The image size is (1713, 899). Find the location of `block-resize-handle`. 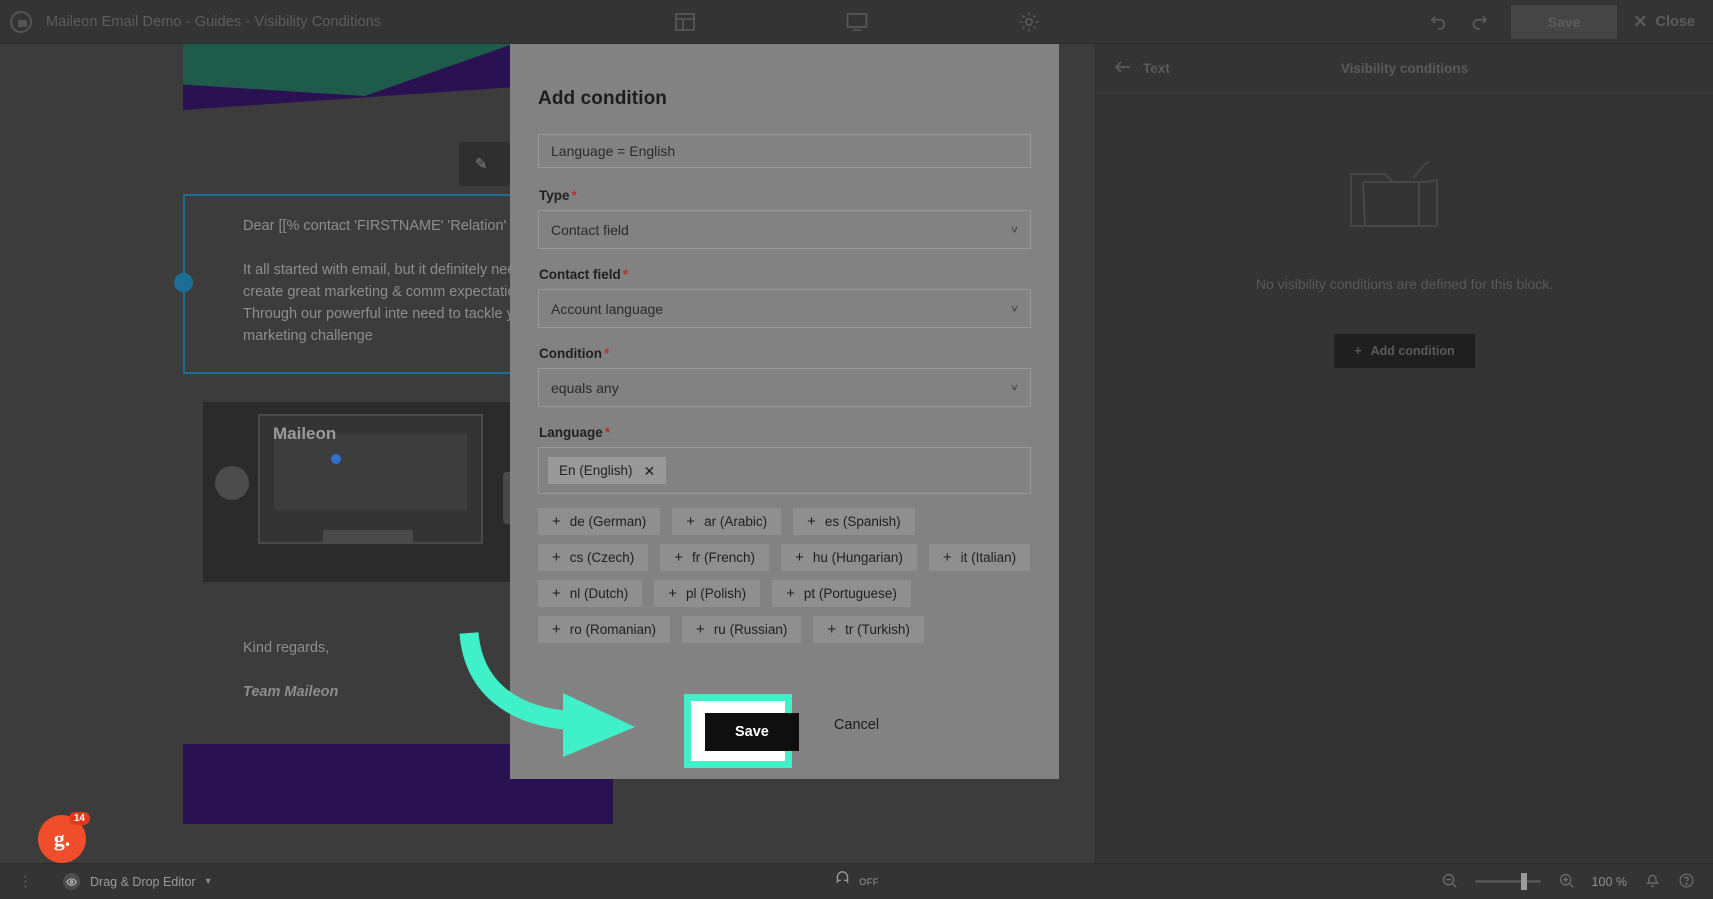

block-resize-handle is located at coordinates (183, 282).